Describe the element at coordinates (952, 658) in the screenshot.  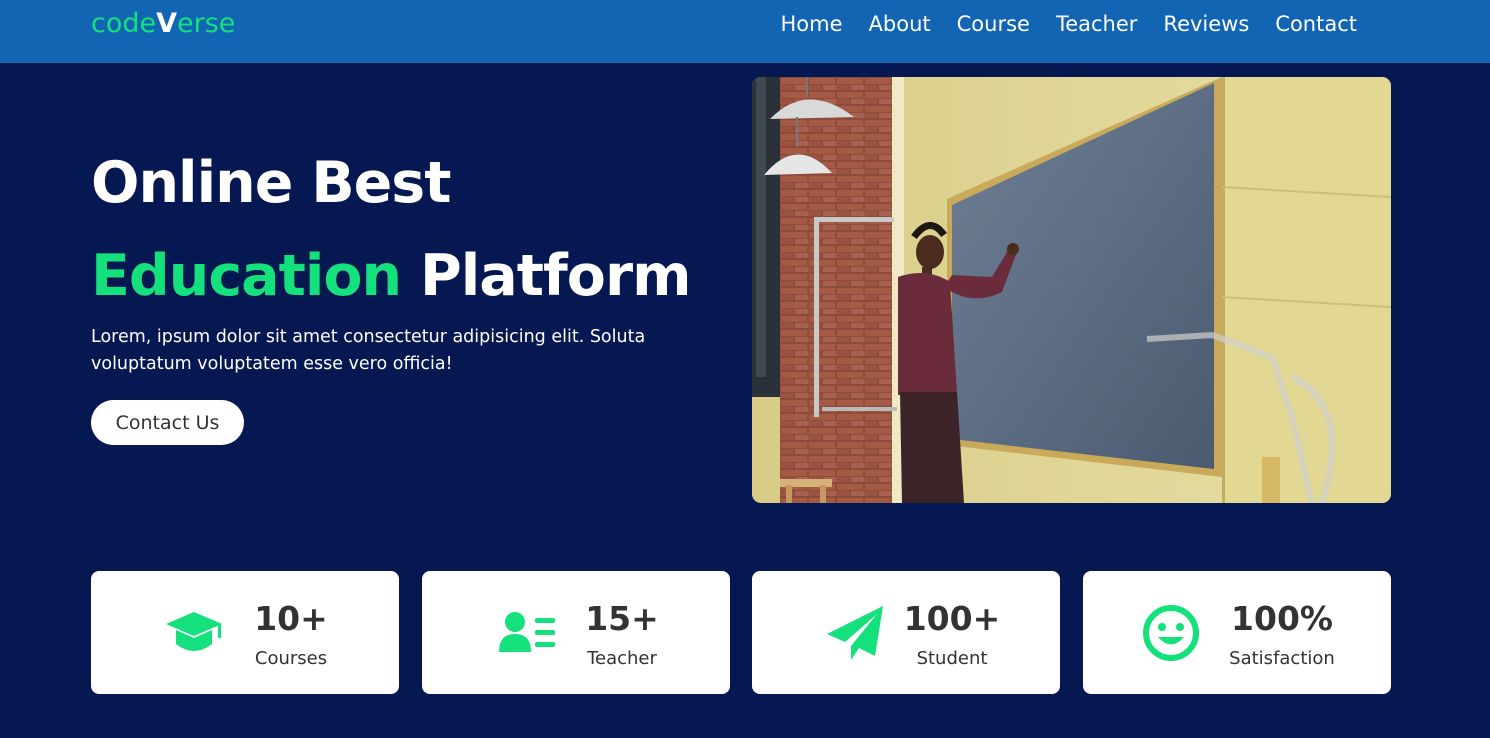
I see `stat-label: Student` at that location.